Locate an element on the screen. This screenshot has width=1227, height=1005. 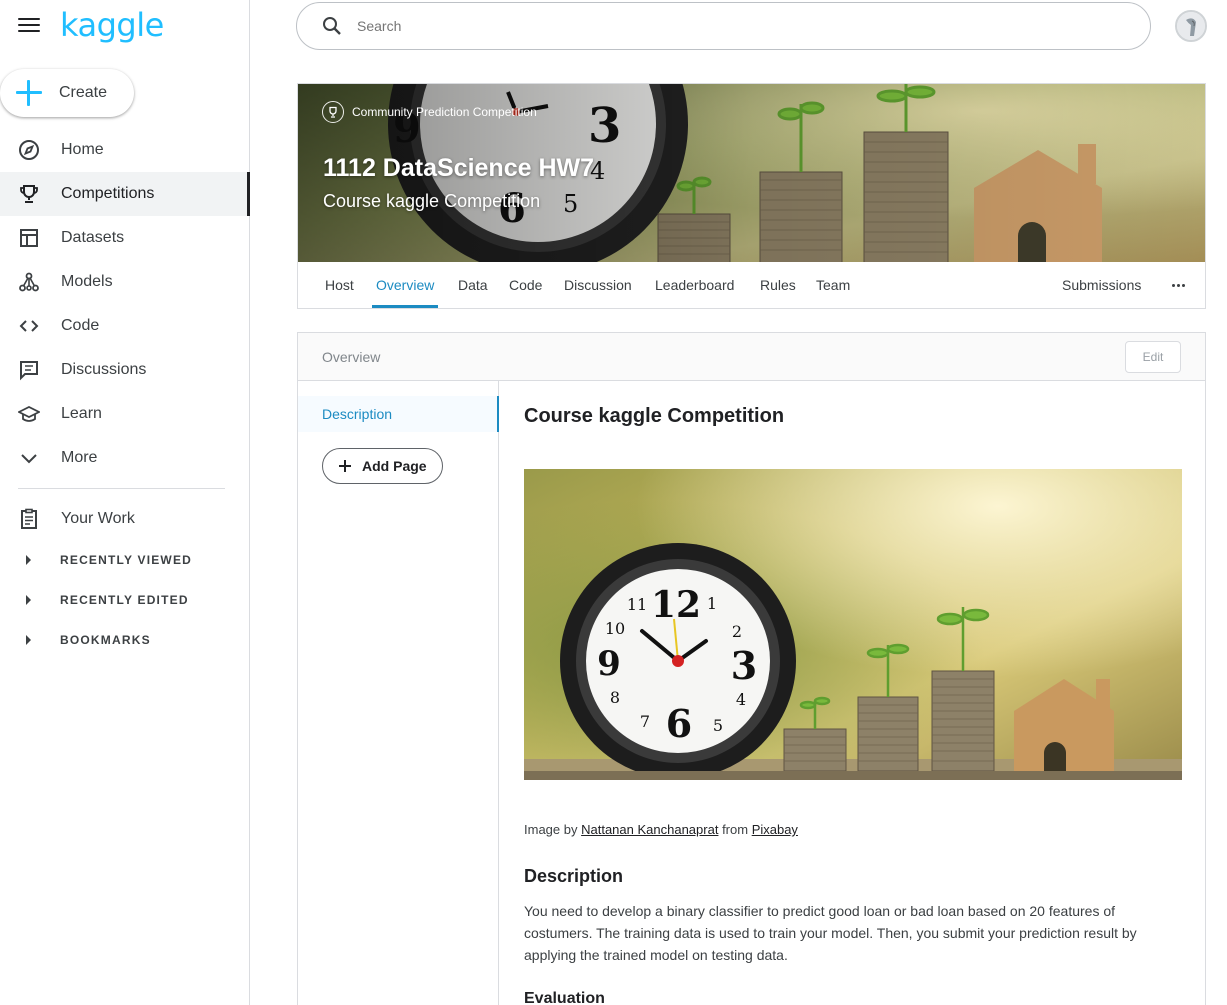
section-label: RECENTLY EDITED is located at coordinates (124, 600).